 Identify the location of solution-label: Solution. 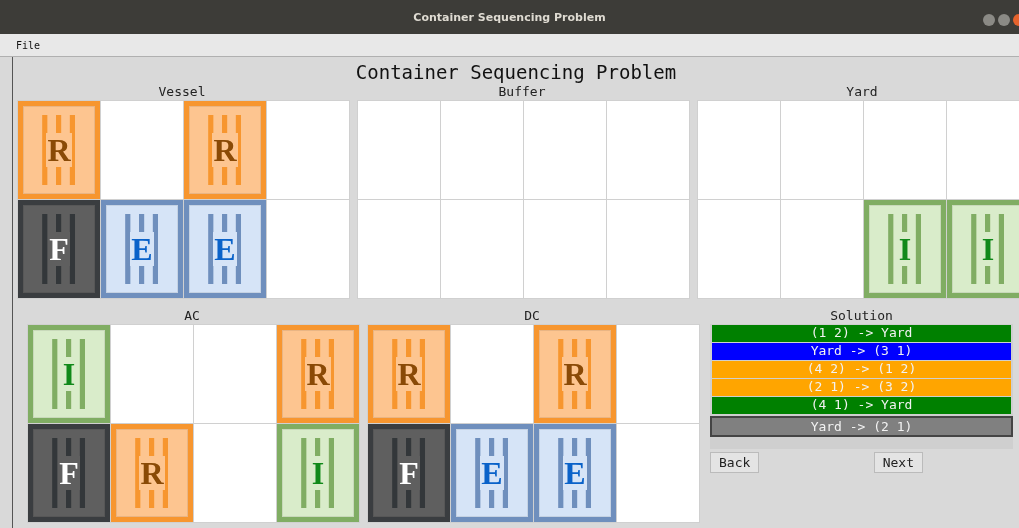
(861, 316).